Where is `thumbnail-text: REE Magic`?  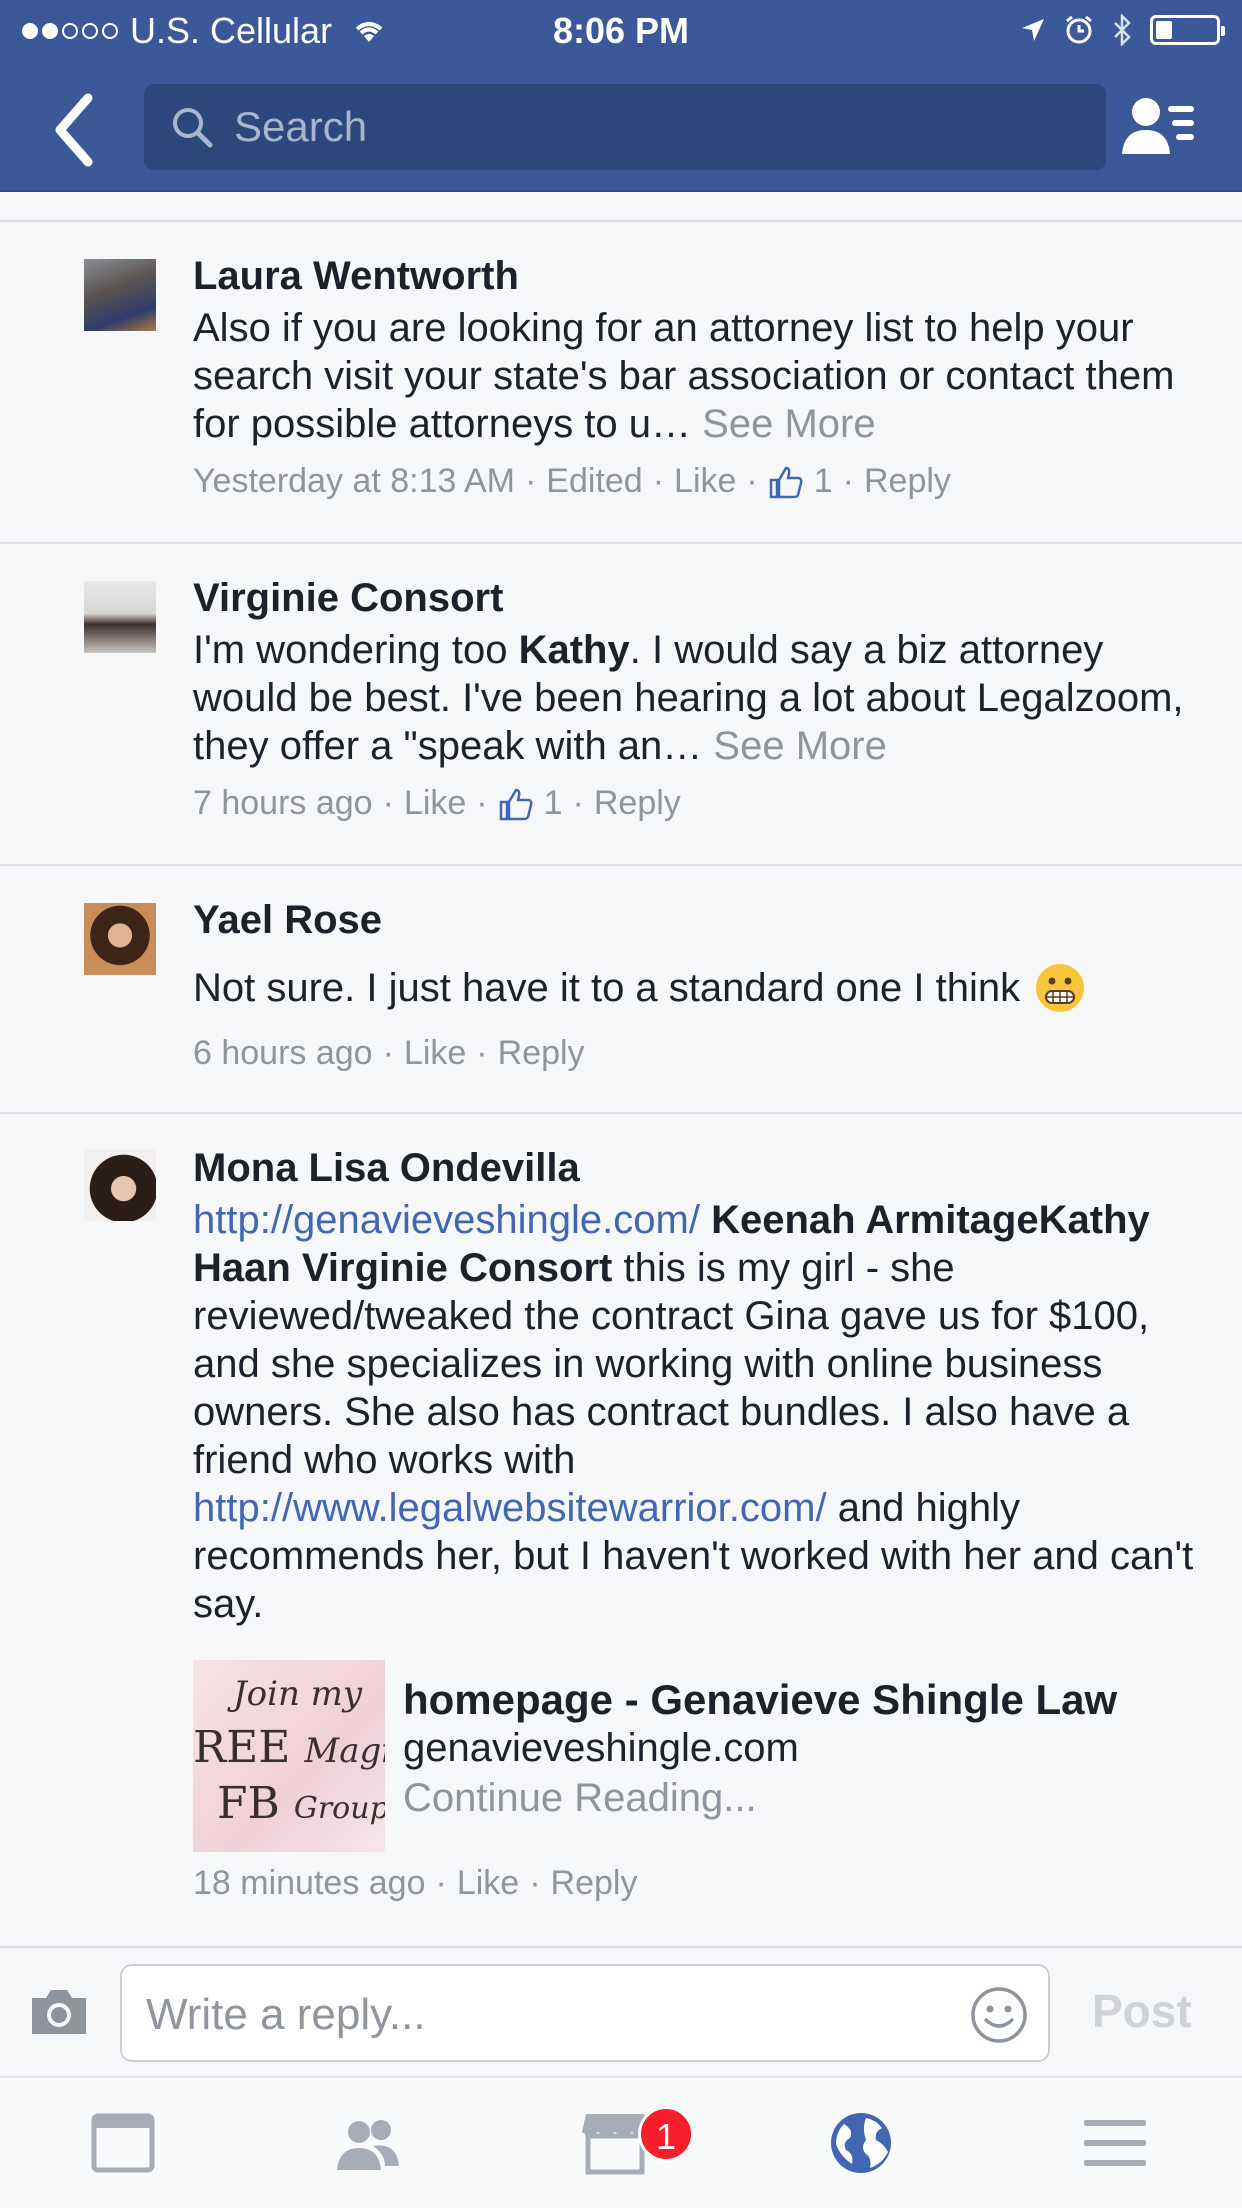 thumbnail-text: REE Magic is located at coordinates (289, 1747).